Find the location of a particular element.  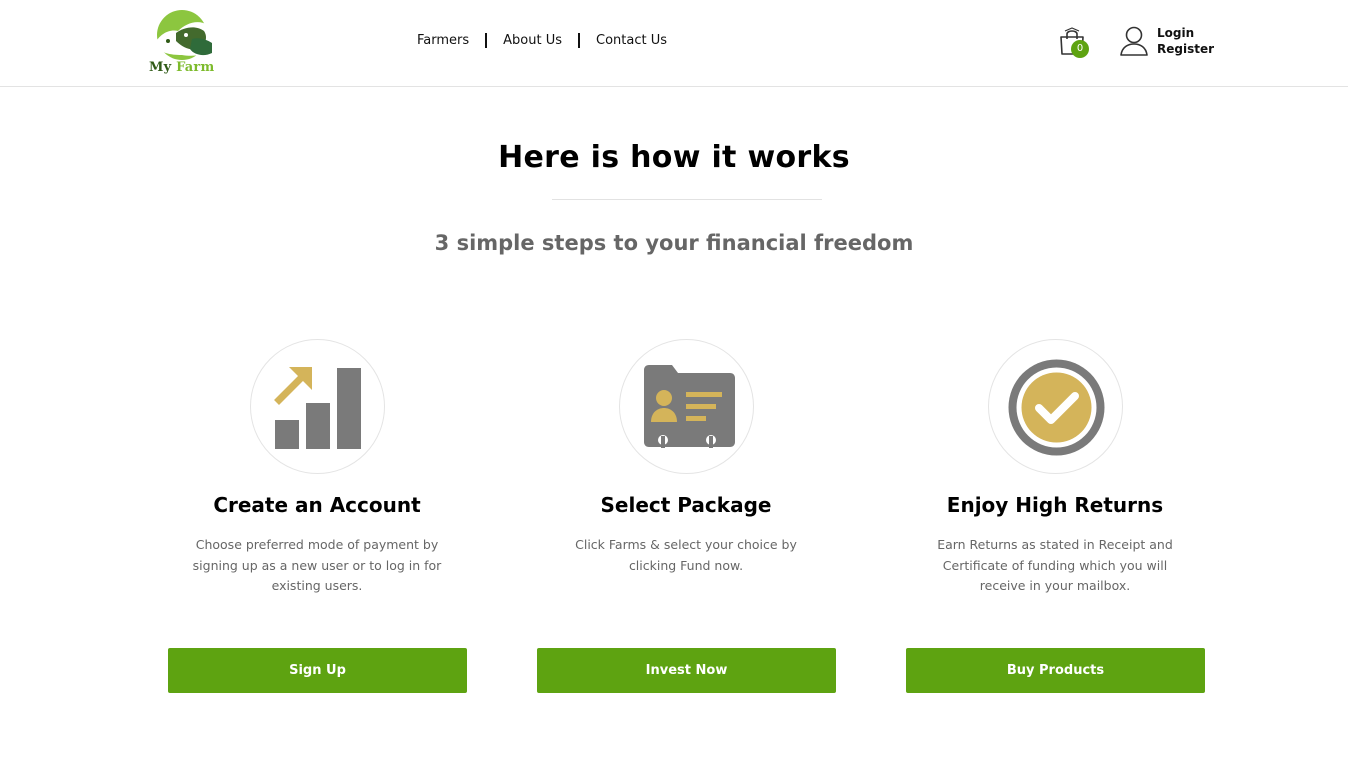

title-divider is located at coordinates (687, 199).